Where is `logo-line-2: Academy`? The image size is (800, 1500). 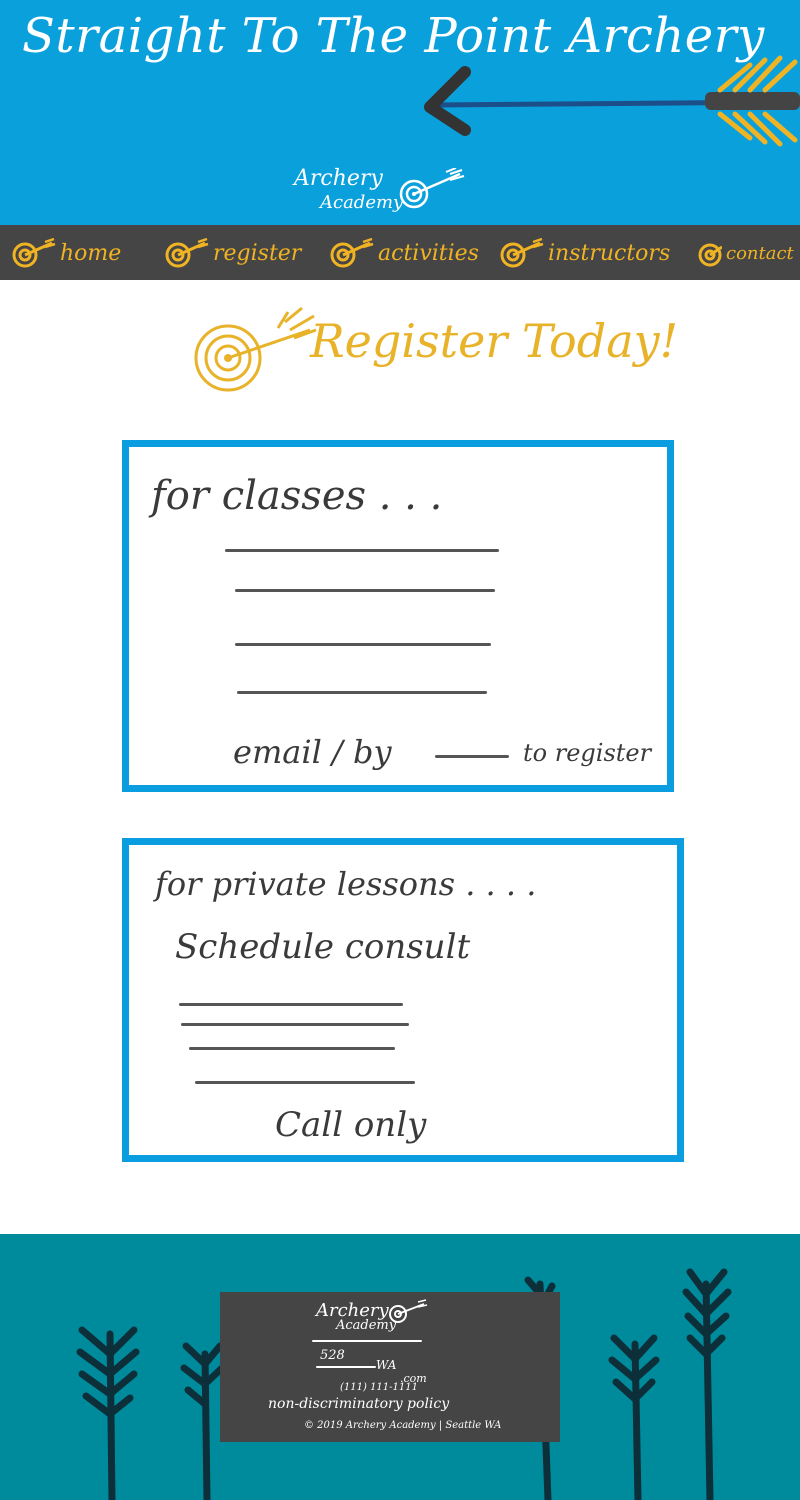
logo-line-2: Academy is located at coordinates (362, 202).